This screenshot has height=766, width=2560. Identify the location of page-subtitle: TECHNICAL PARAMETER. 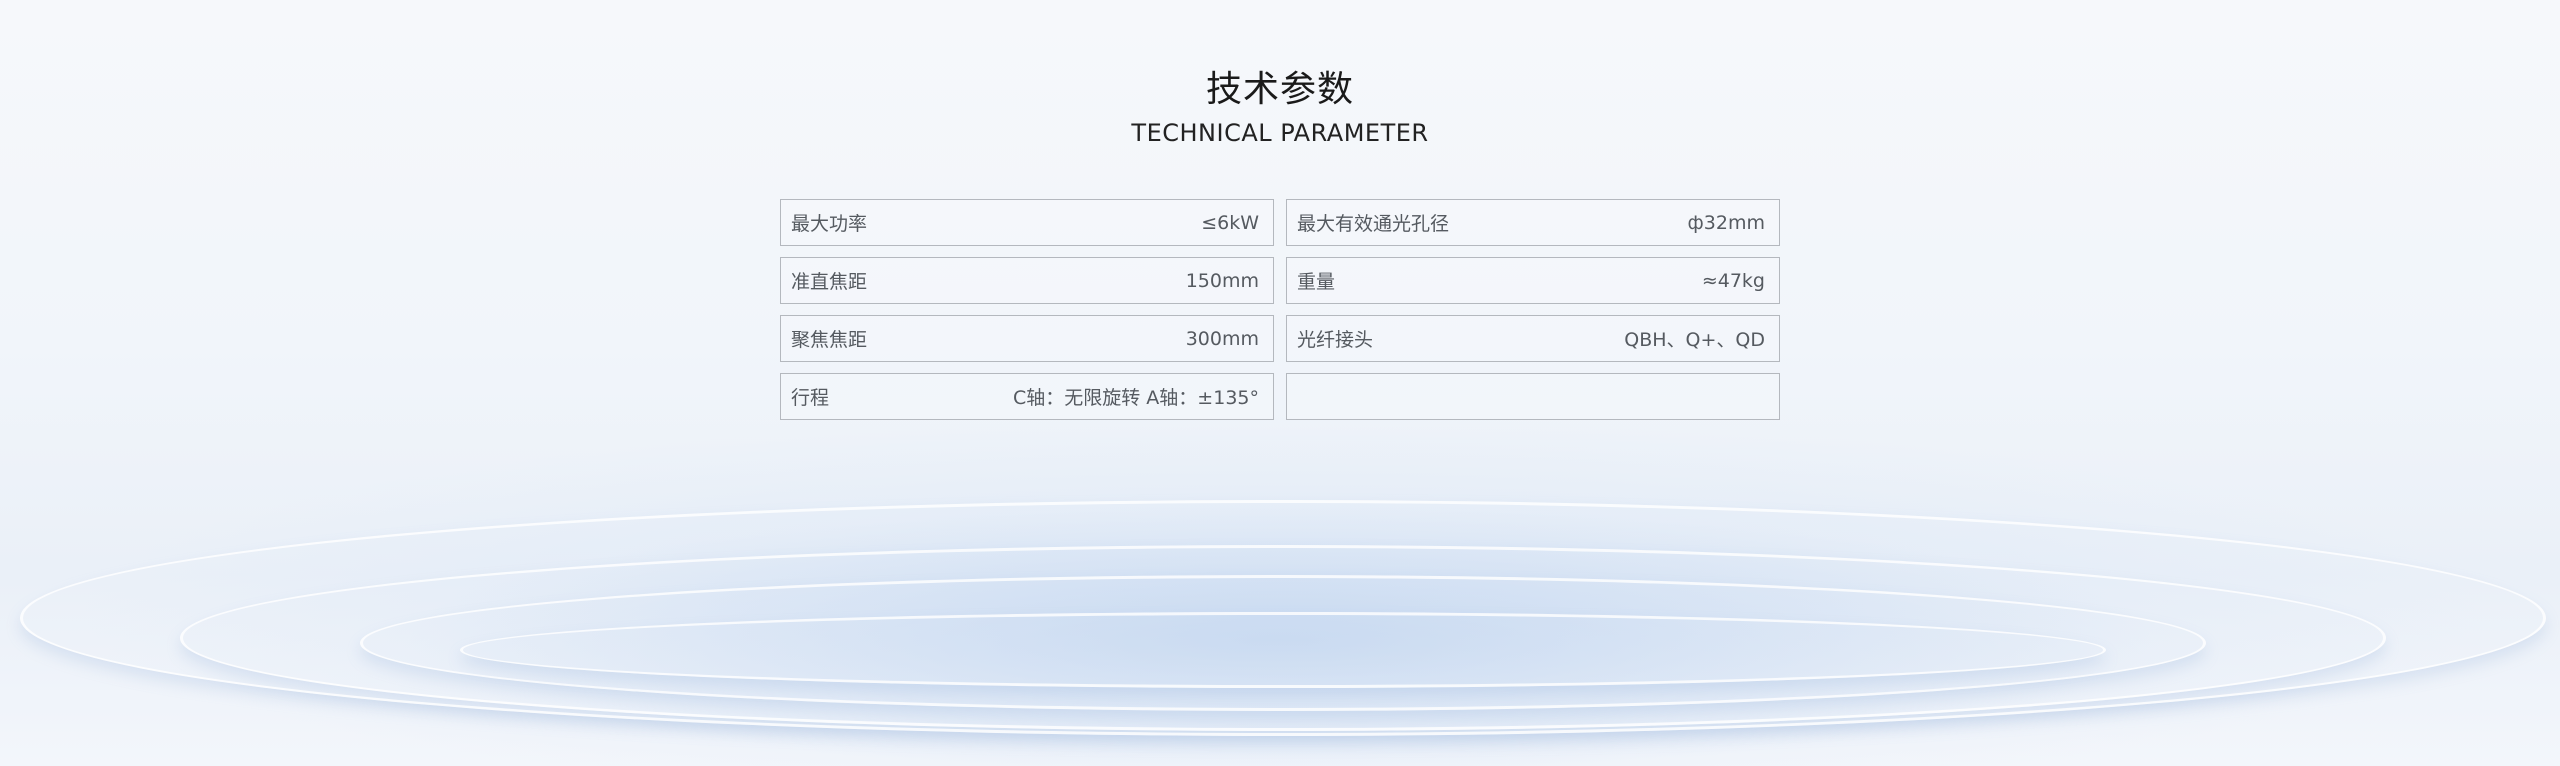
(1280, 133).